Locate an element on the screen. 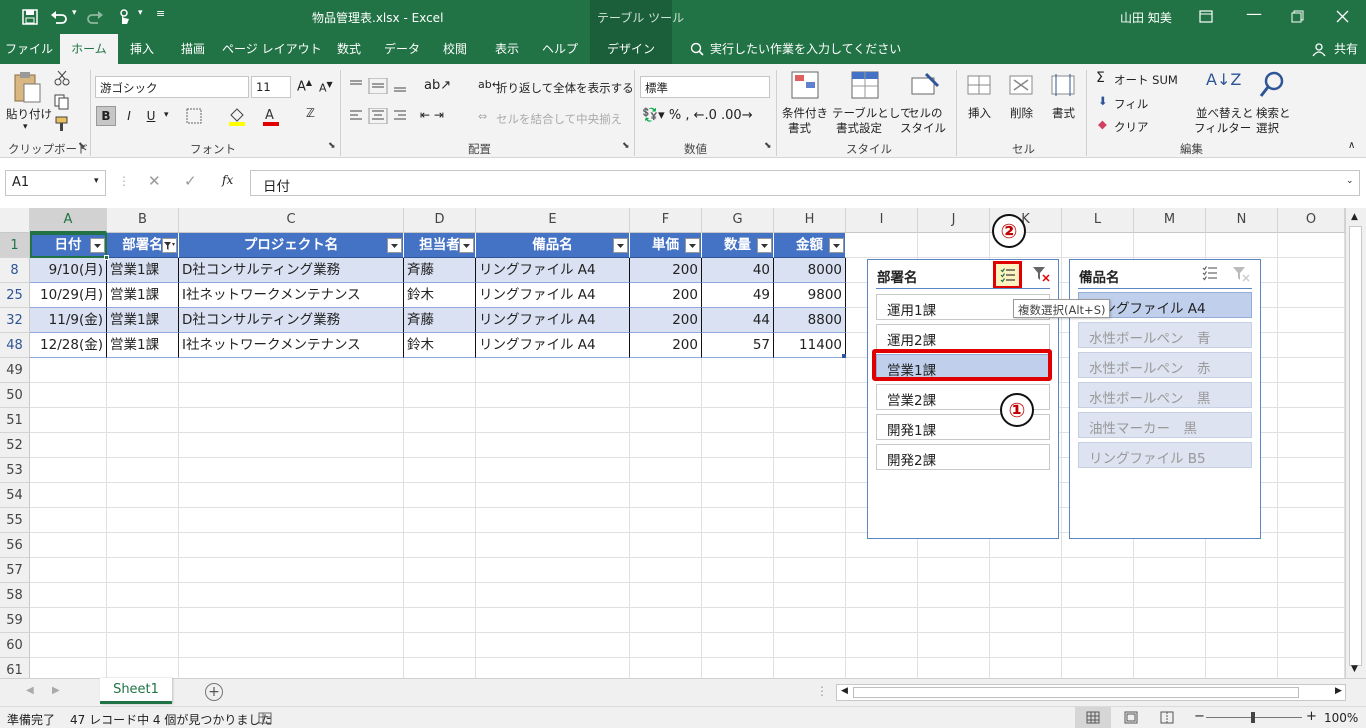  tab-home: ホーム is located at coordinates (89, 49).